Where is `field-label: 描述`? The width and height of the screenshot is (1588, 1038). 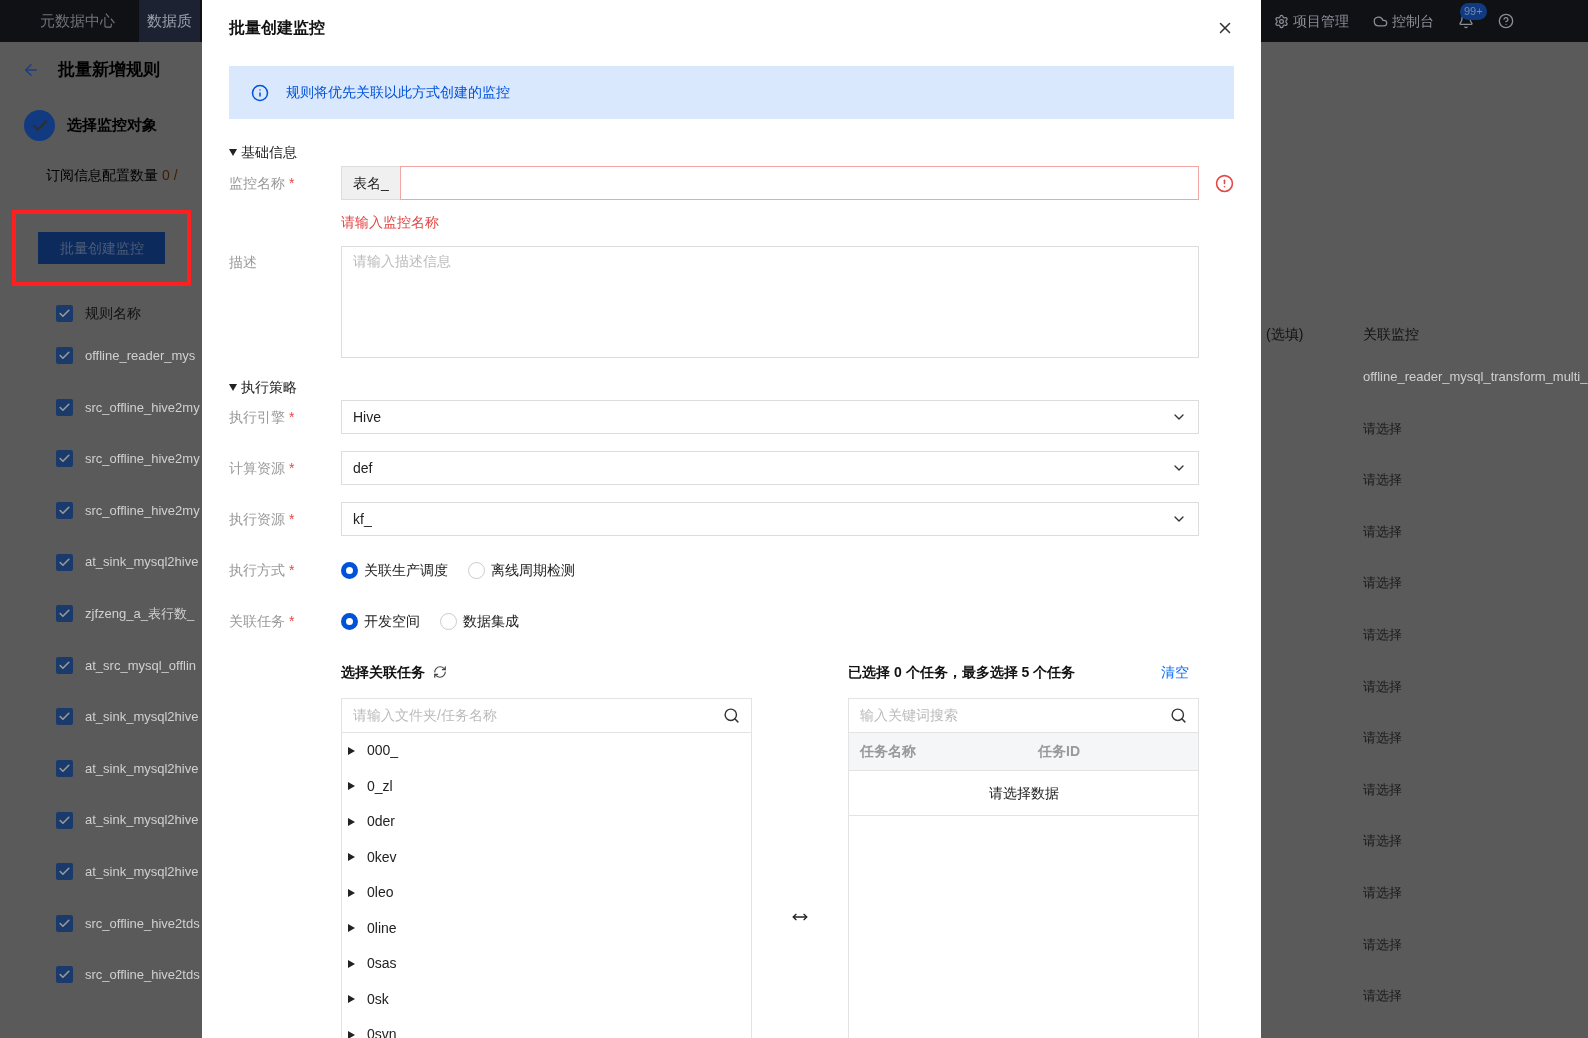
field-label: 描述 is located at coordinates (243, 262).